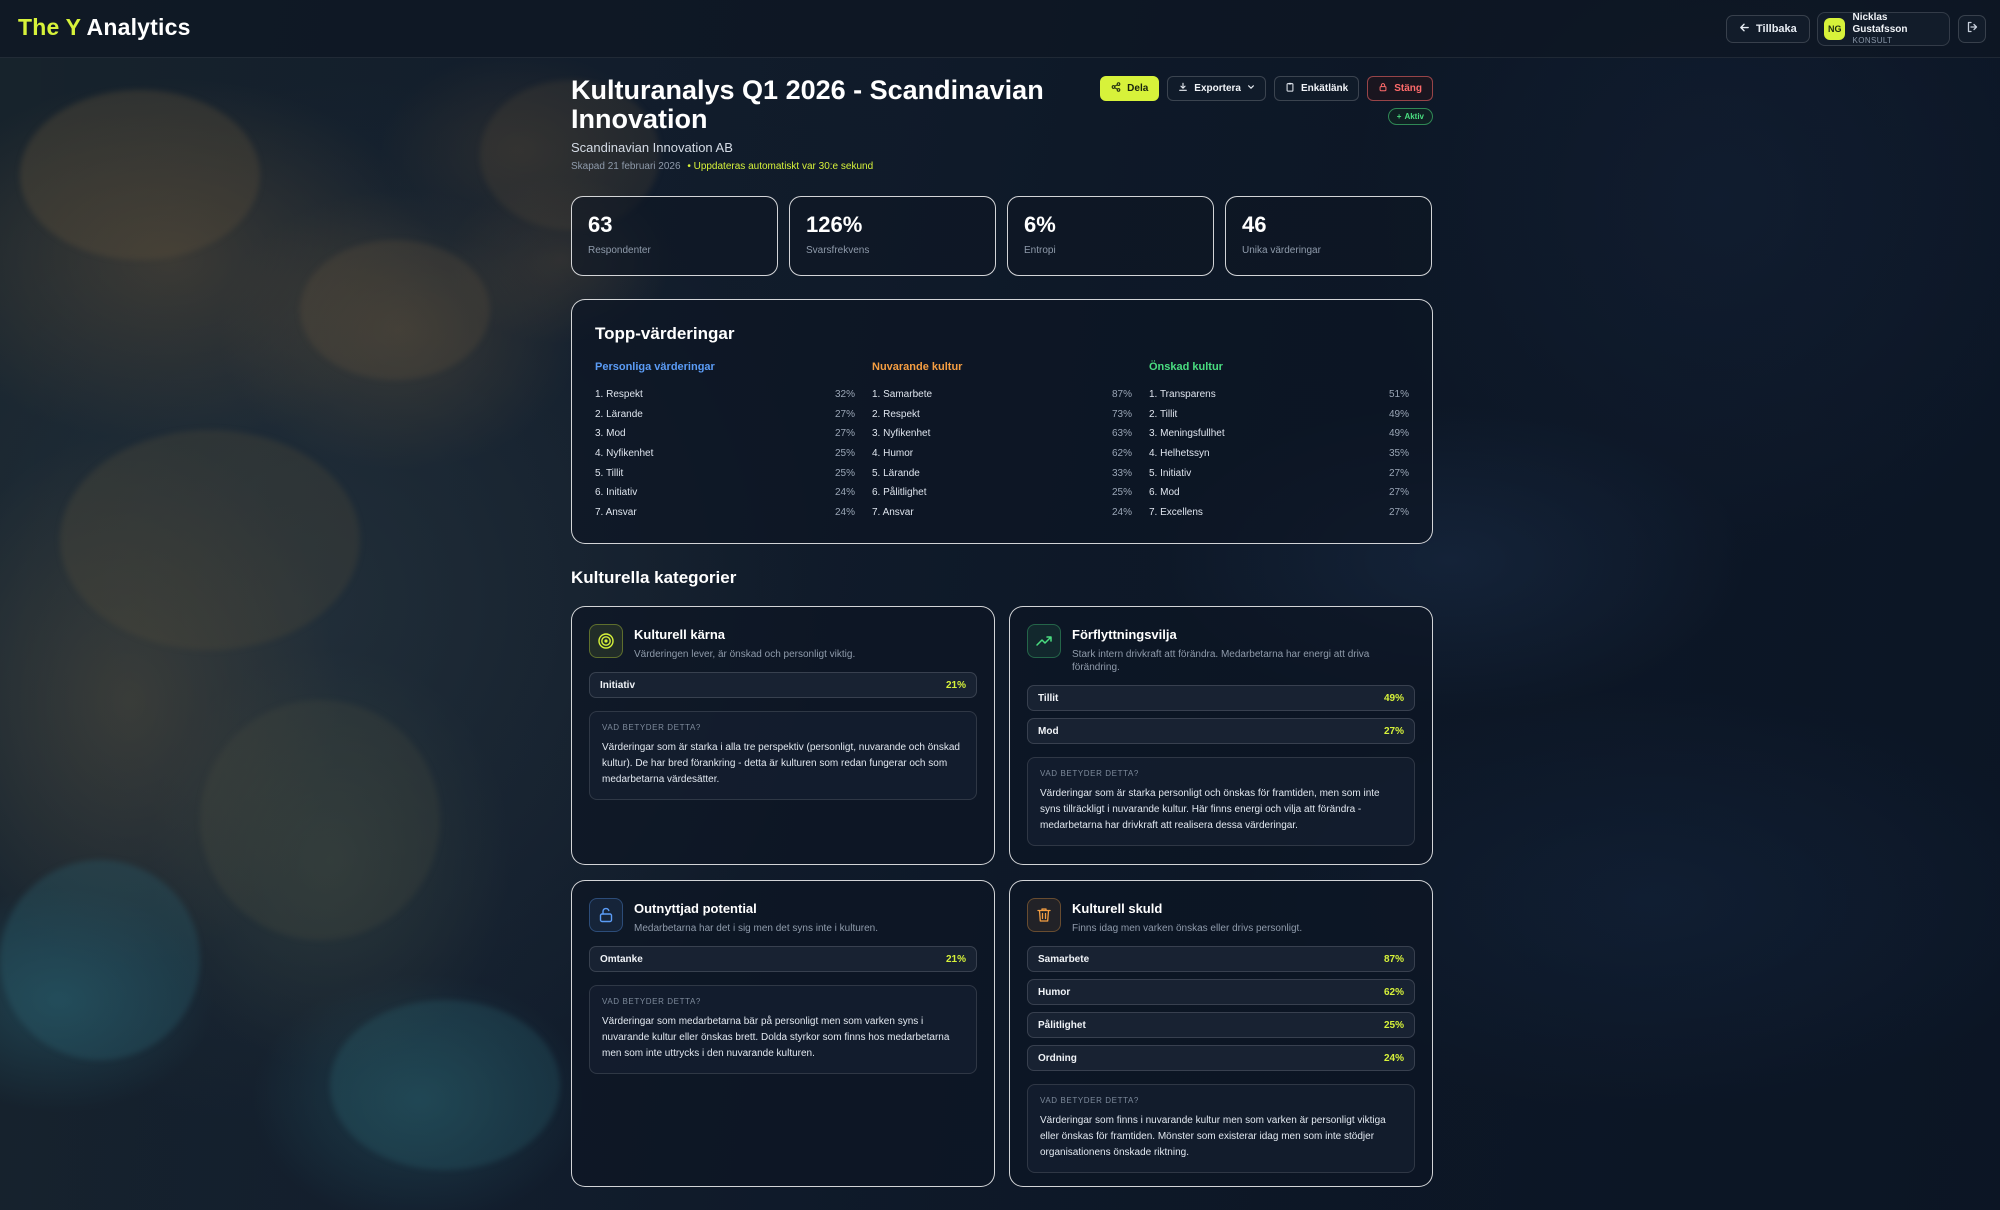 Image resolution: width=2000 pixels, height=1210 pixels. I want to click on value-percent: 35%, so click(1398, 454).